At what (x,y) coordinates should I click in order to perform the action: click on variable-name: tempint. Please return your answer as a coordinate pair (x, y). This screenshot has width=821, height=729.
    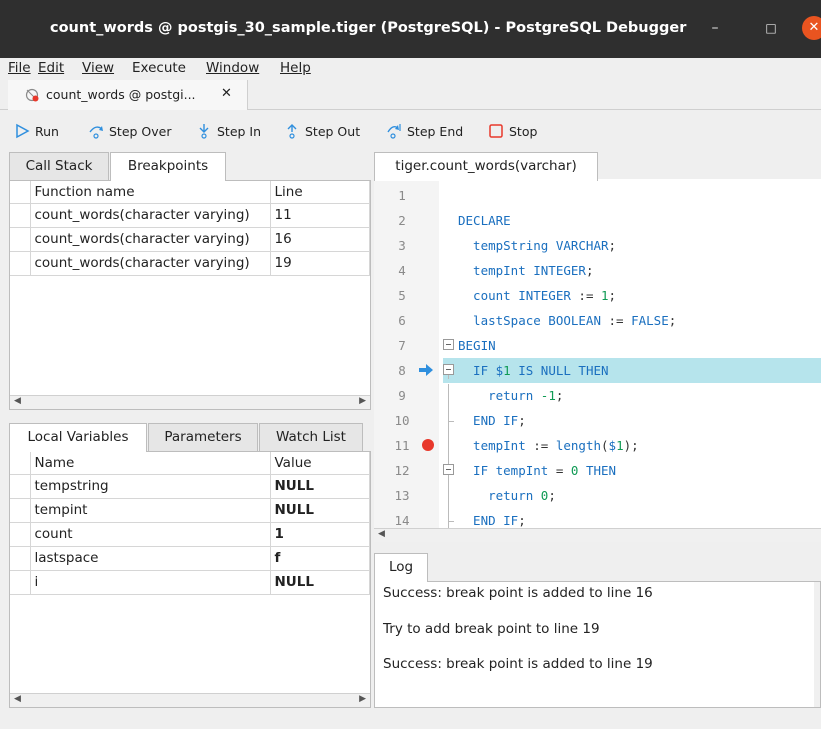
    Looking at the image, I should click on (150, 510).